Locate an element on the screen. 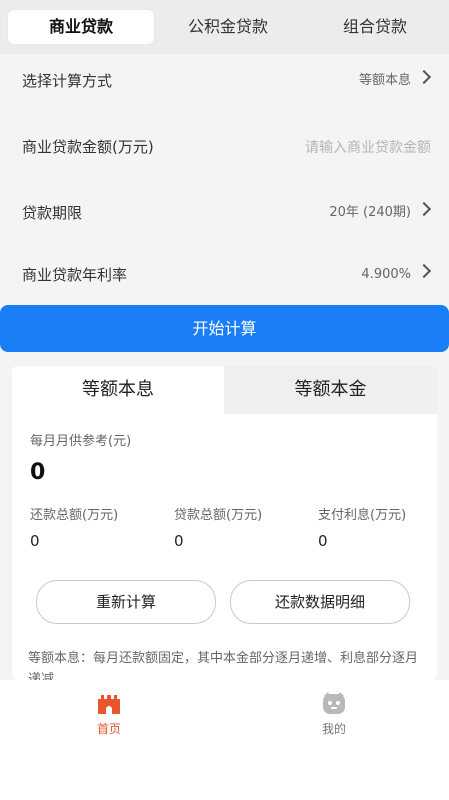 The height and width of the screenshot is (800, 449). loan-term-row: 贷款期限 20年 (240期) is located at coordinates (224, 213).